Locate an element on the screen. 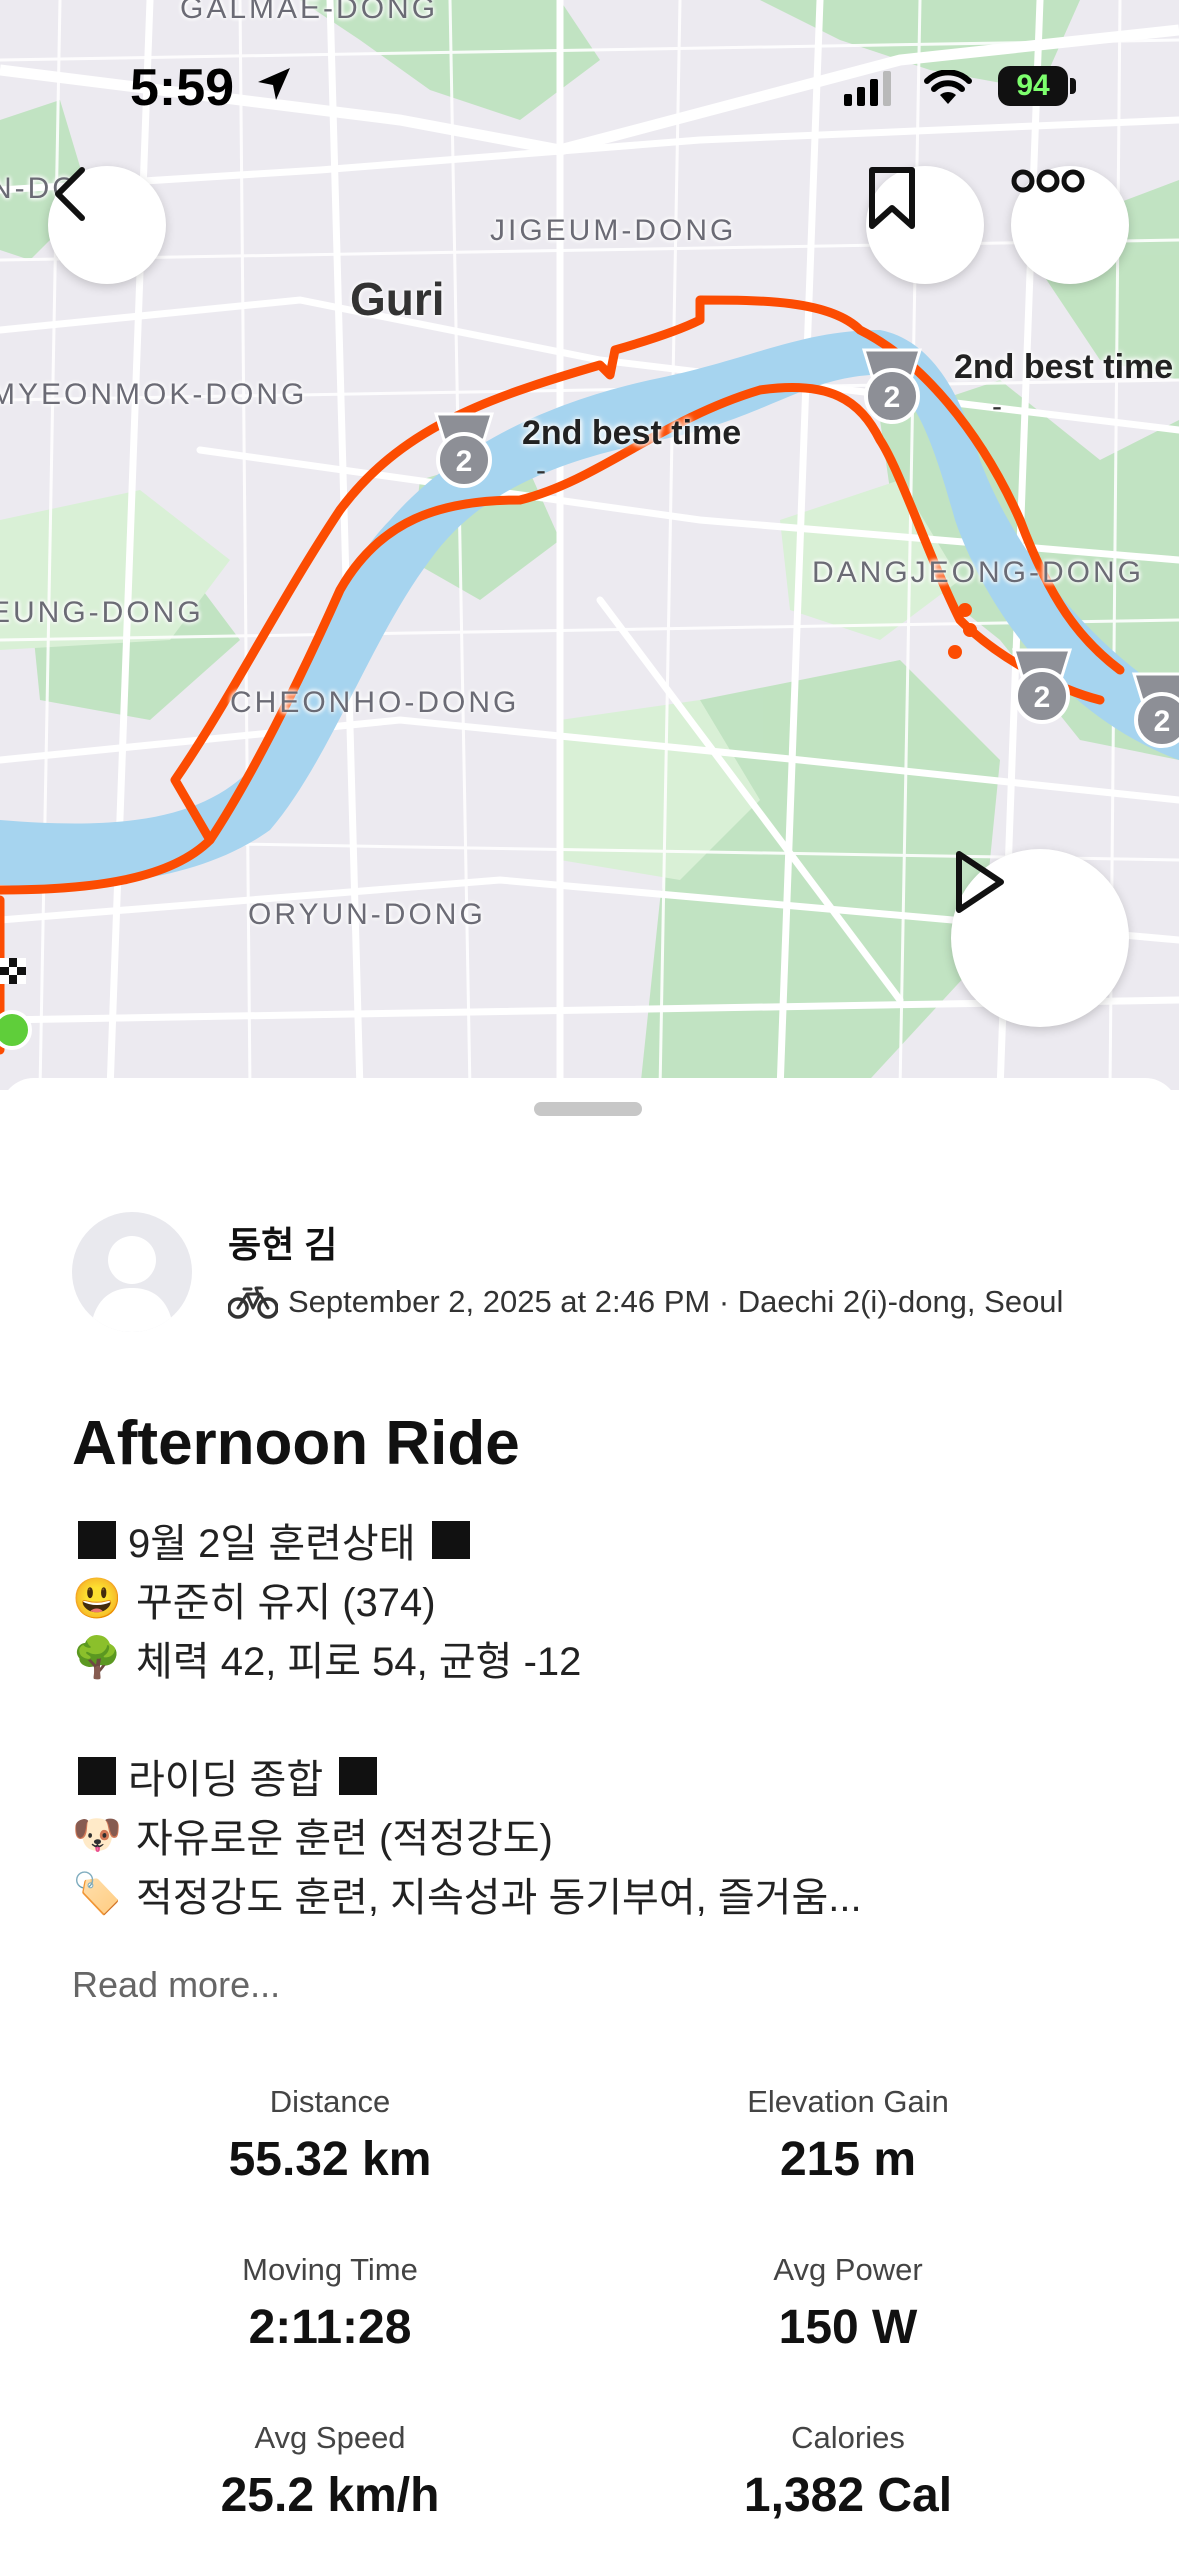 The width and height of the screenshot is (1179, 2556). sheet-grabber is located at coordinates (588, 1109).